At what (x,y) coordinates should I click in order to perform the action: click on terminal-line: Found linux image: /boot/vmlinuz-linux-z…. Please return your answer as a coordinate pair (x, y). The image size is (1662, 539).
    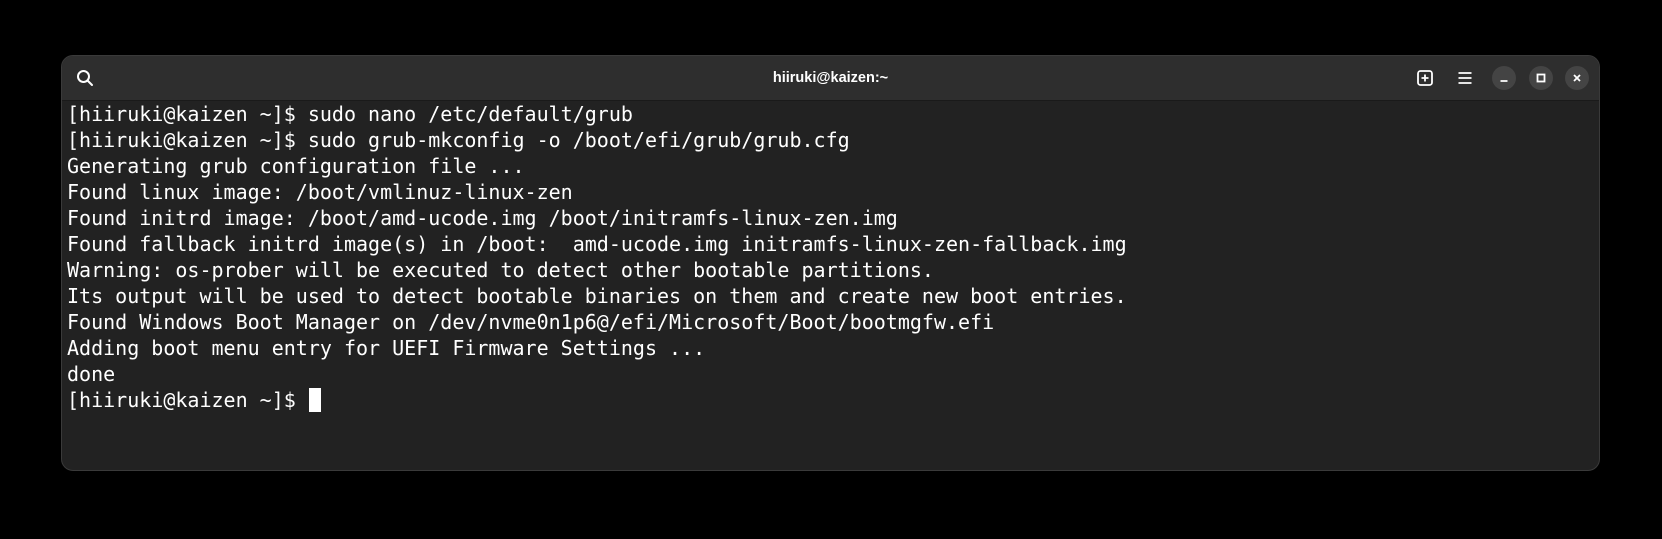
    Looking at the image, I should click on (320, 192).